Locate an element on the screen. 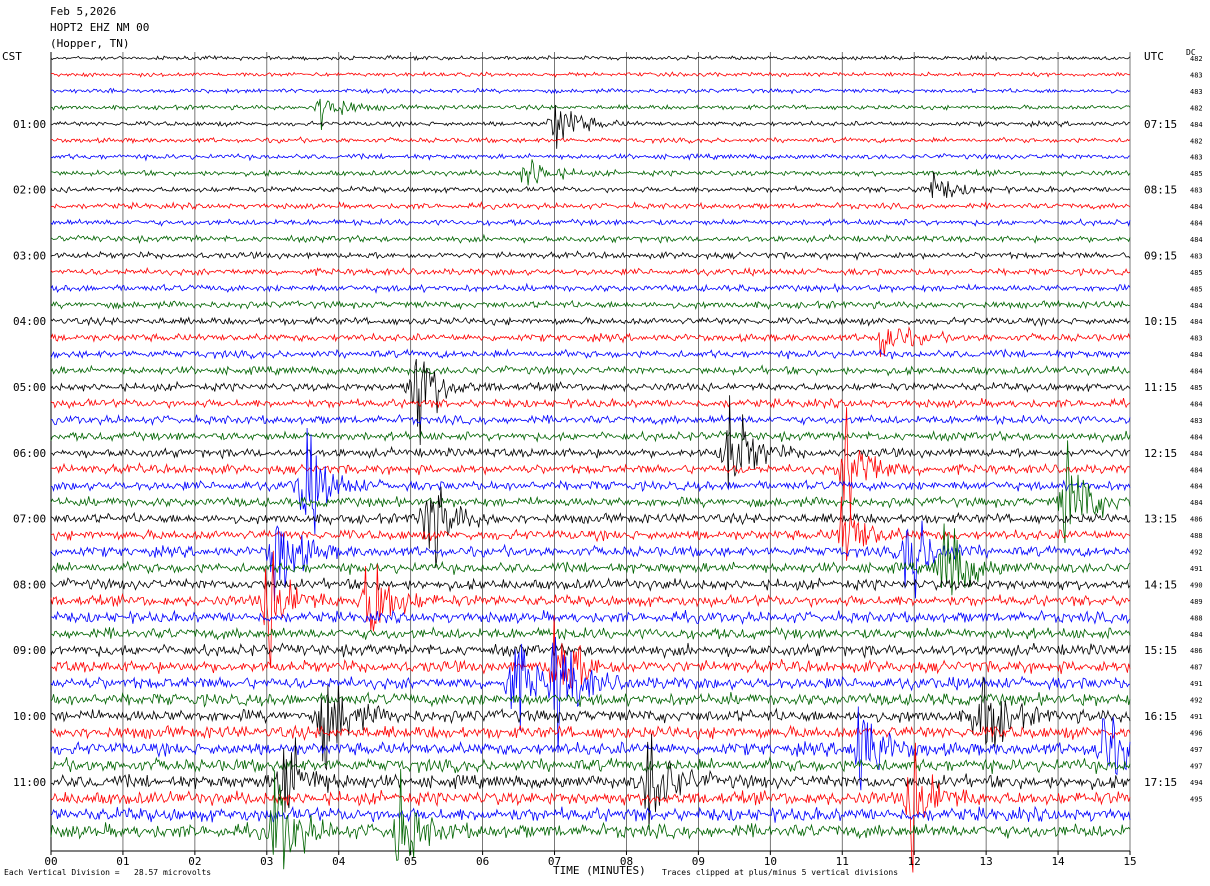 This screenshot has width=1210, height=886. cst-hour-label: 06:00 is located at coordinates (29, 453).